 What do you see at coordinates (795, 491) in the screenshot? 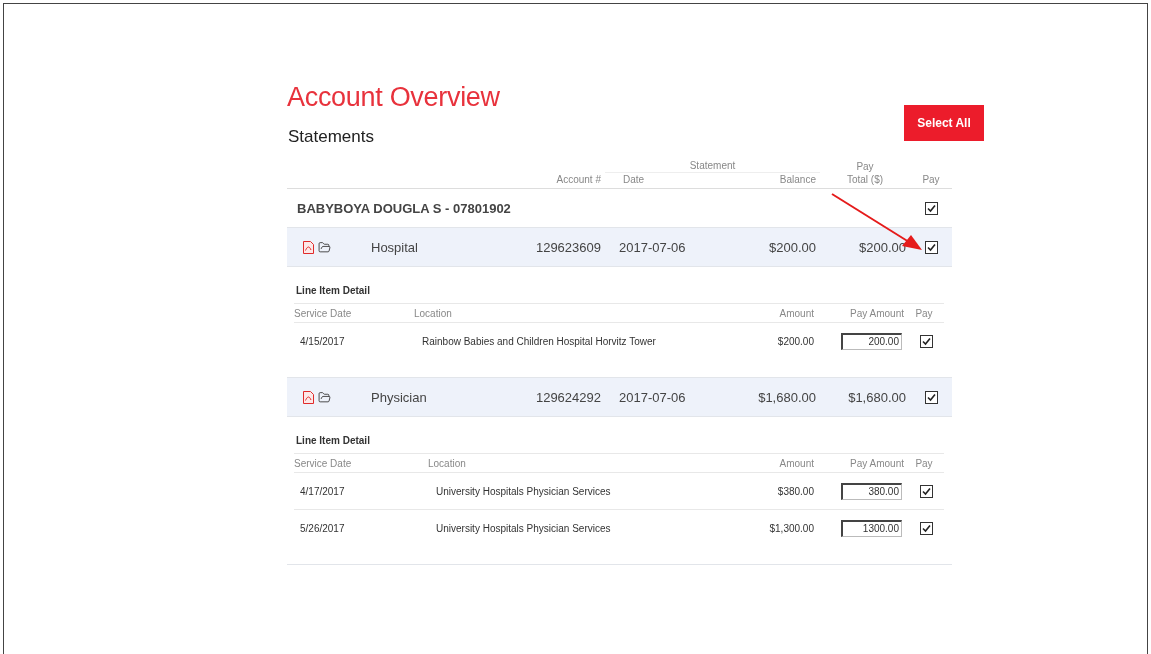
I see `amount: $380.00` at bounding box center [795, 491].